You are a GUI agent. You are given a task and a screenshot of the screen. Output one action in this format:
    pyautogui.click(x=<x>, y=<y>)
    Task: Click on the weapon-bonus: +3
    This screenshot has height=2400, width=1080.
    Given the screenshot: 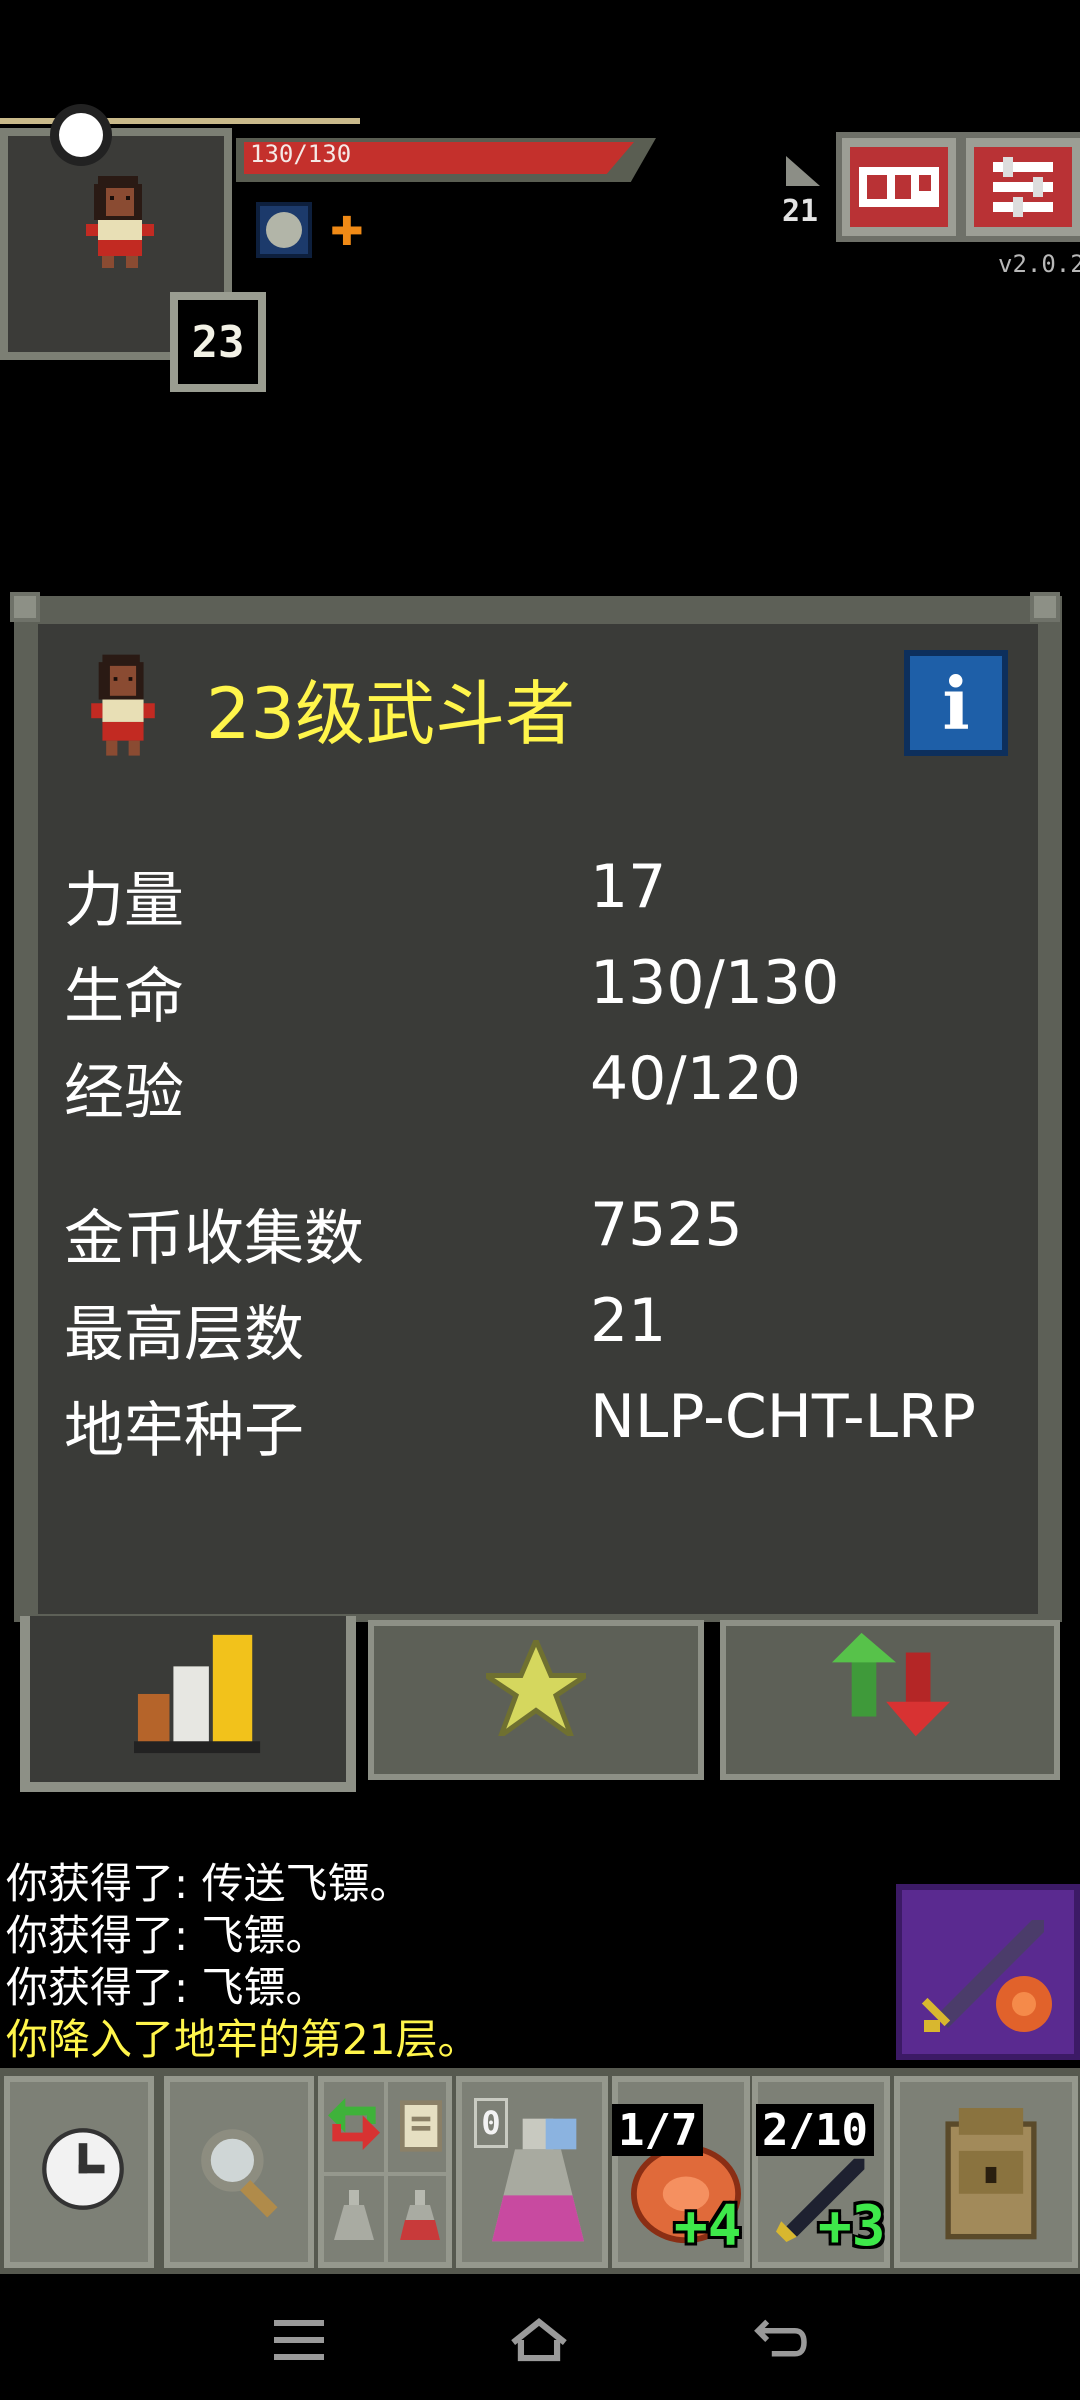 What is the action you would take?
    pyautogui.click(x=852, y=2226)
    